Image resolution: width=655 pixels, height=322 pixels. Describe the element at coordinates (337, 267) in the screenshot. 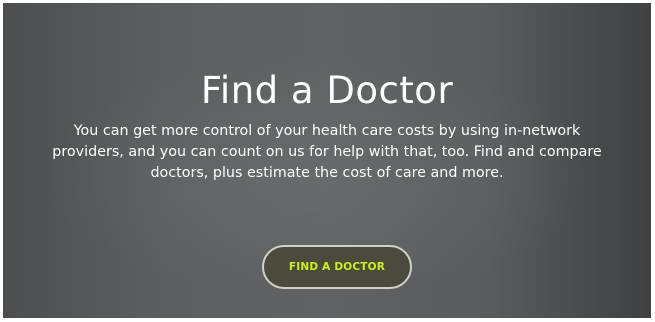

I see `find-a-doctor-button: FIND A DOCTOR` at that location.